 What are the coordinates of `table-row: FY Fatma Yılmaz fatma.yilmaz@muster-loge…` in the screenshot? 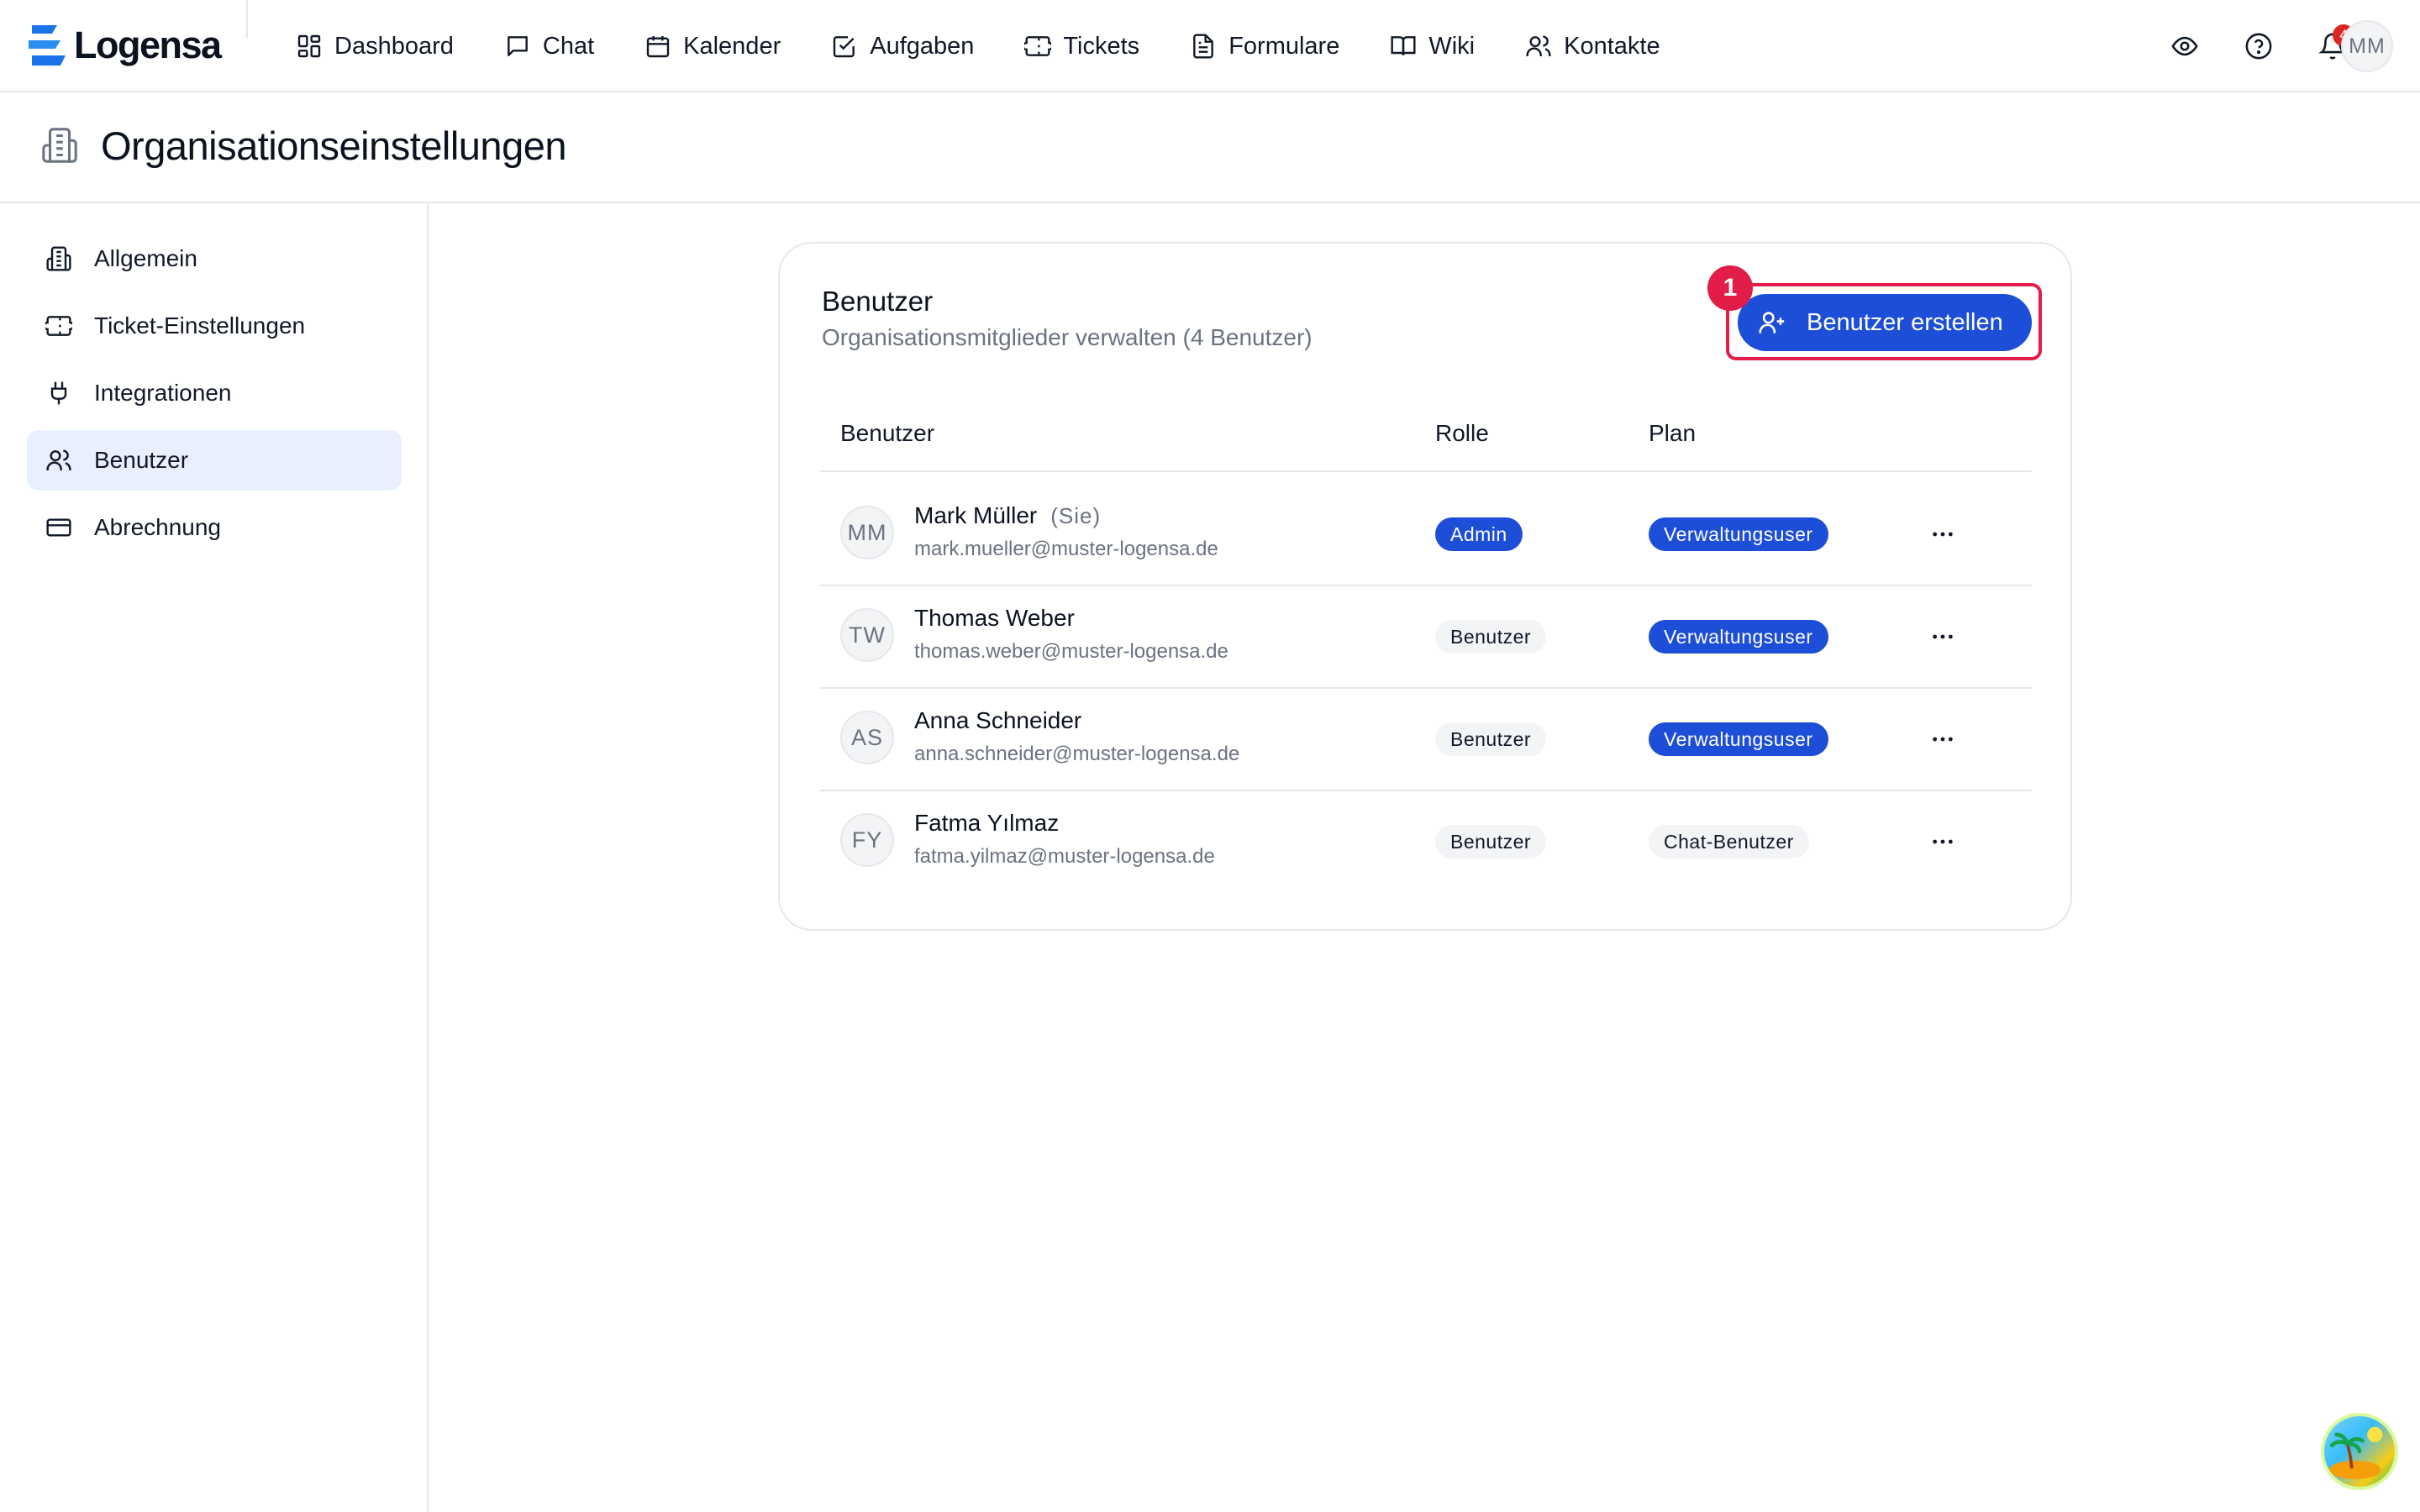 It's located at (1426, 841).